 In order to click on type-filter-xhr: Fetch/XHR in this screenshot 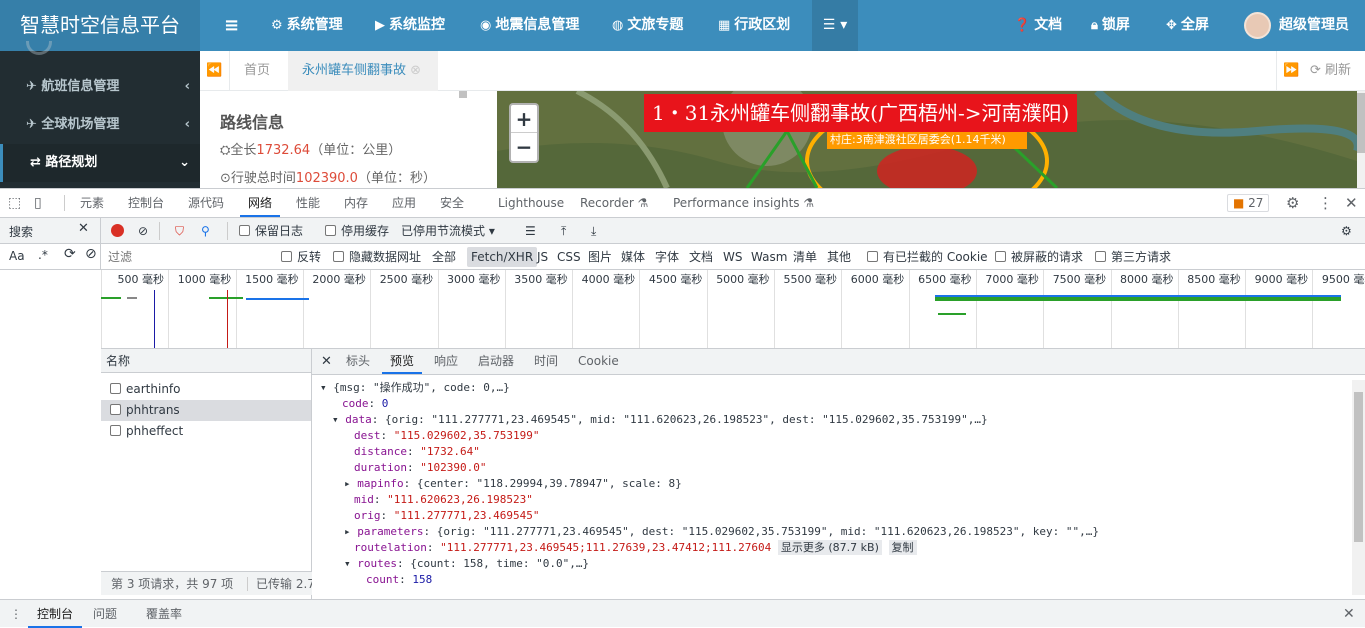, I will do `click(502, 257)`.